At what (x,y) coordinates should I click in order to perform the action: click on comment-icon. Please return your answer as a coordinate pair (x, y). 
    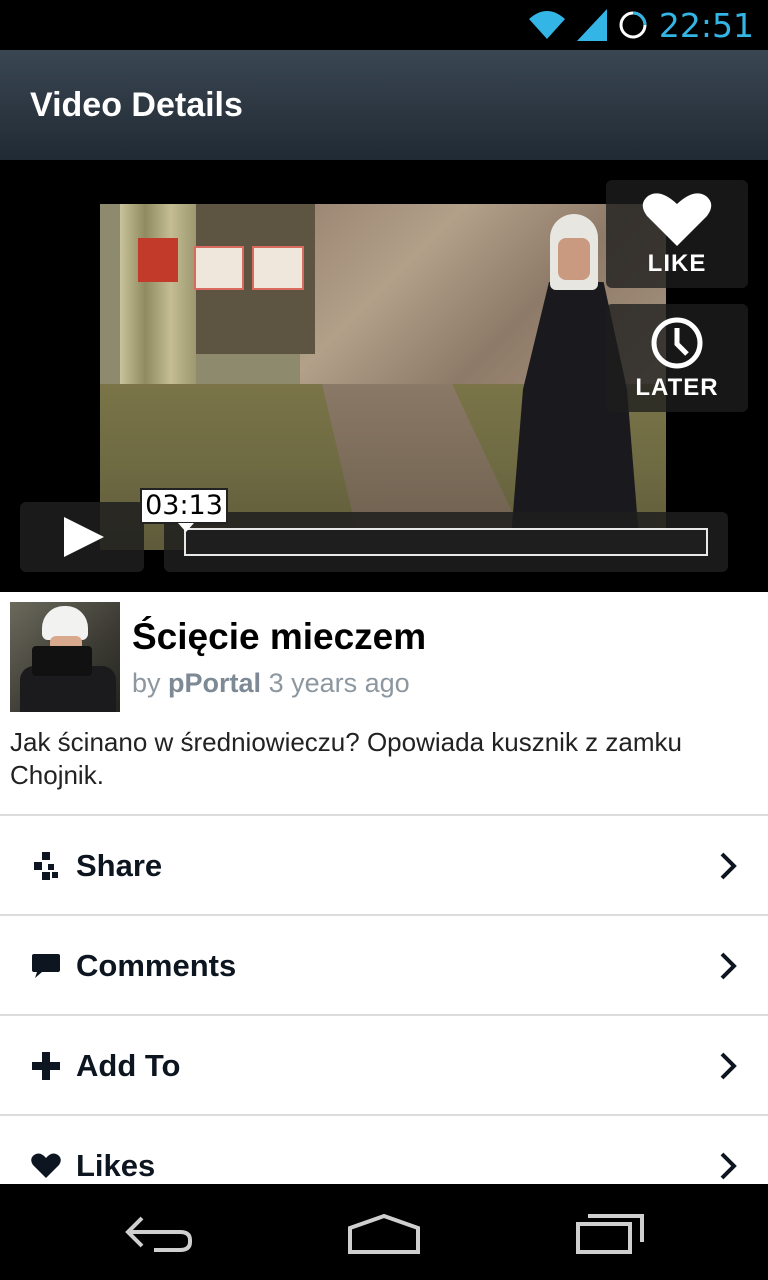
    Looking at the image, I should click on (46, 966).